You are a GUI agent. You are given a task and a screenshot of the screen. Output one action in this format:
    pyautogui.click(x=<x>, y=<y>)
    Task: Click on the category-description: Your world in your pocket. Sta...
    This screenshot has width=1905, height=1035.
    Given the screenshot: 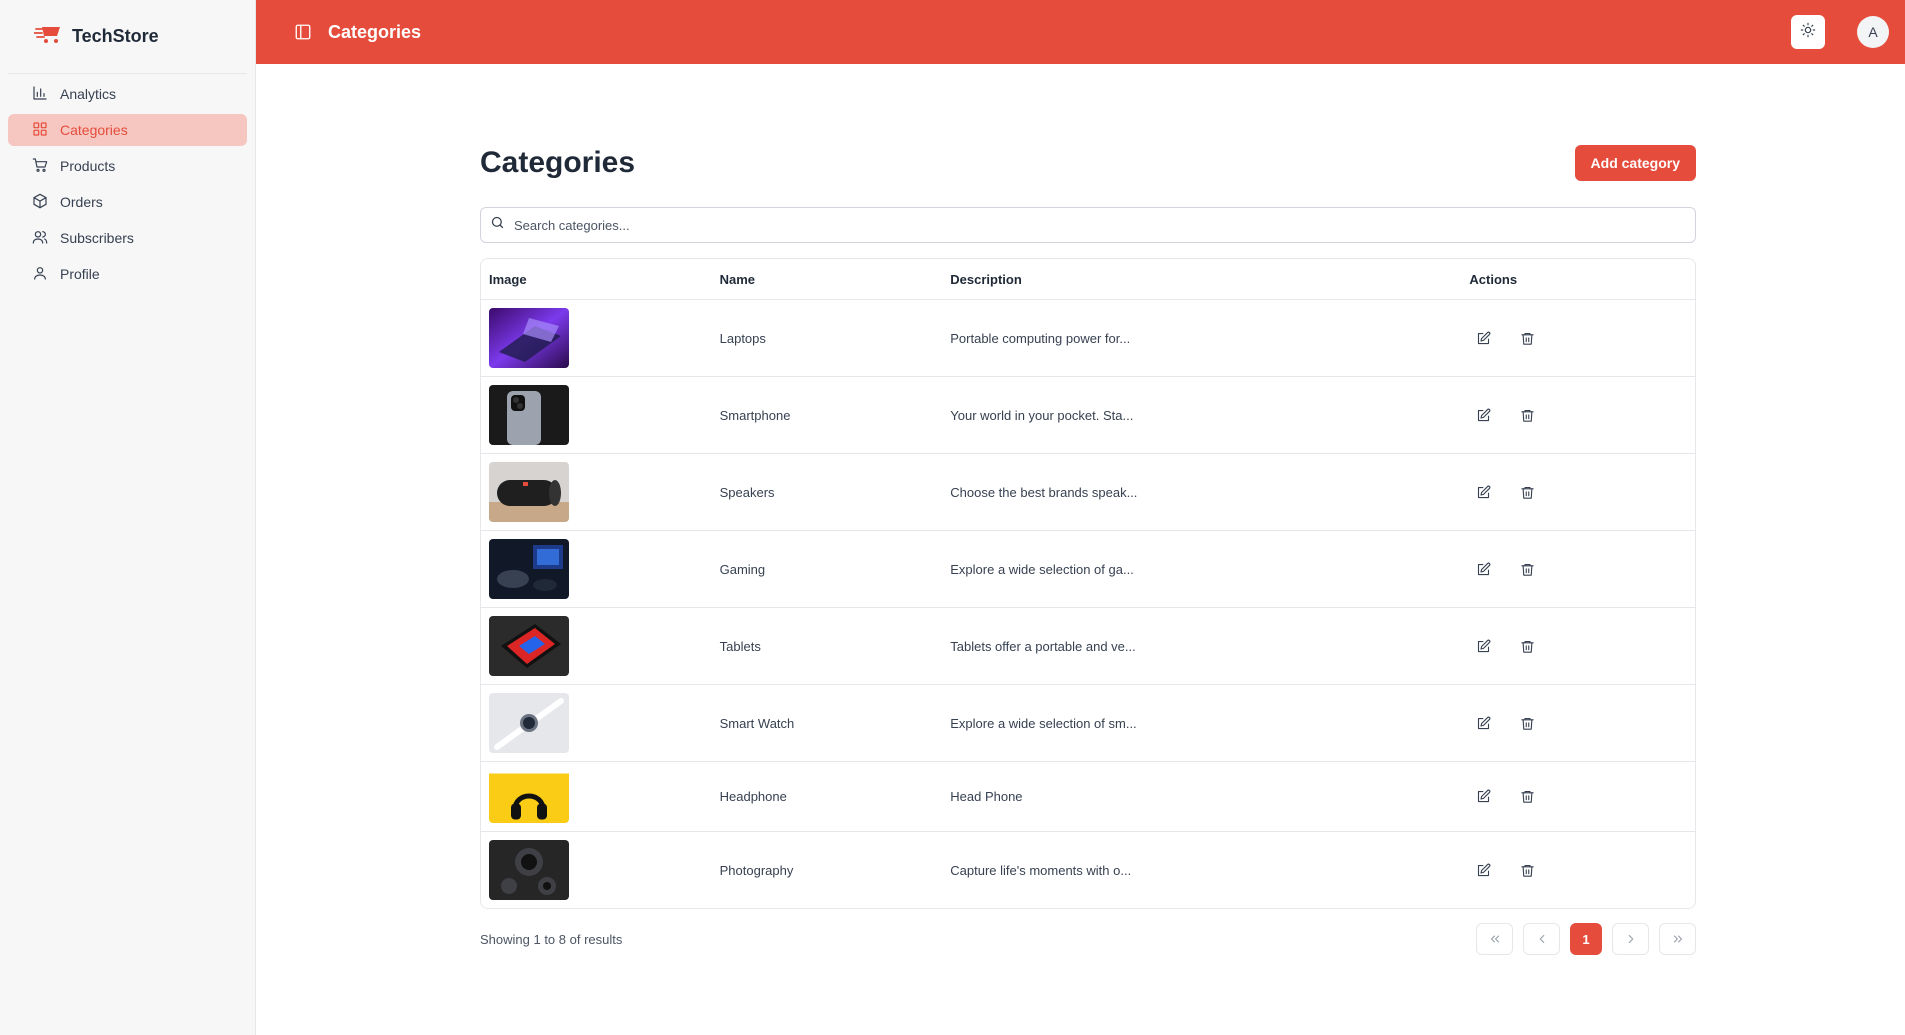 What is the action you would take?
    pyautogui.click(x=1042, y=415)
    